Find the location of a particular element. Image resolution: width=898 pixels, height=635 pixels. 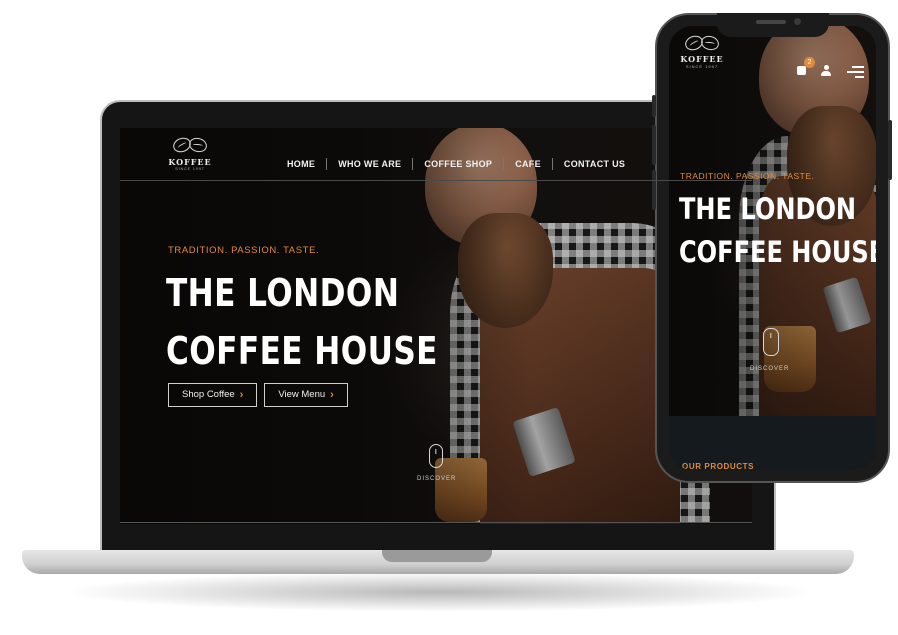

phone-discover-label: DISCOVER is located at coordinates (769, 369).